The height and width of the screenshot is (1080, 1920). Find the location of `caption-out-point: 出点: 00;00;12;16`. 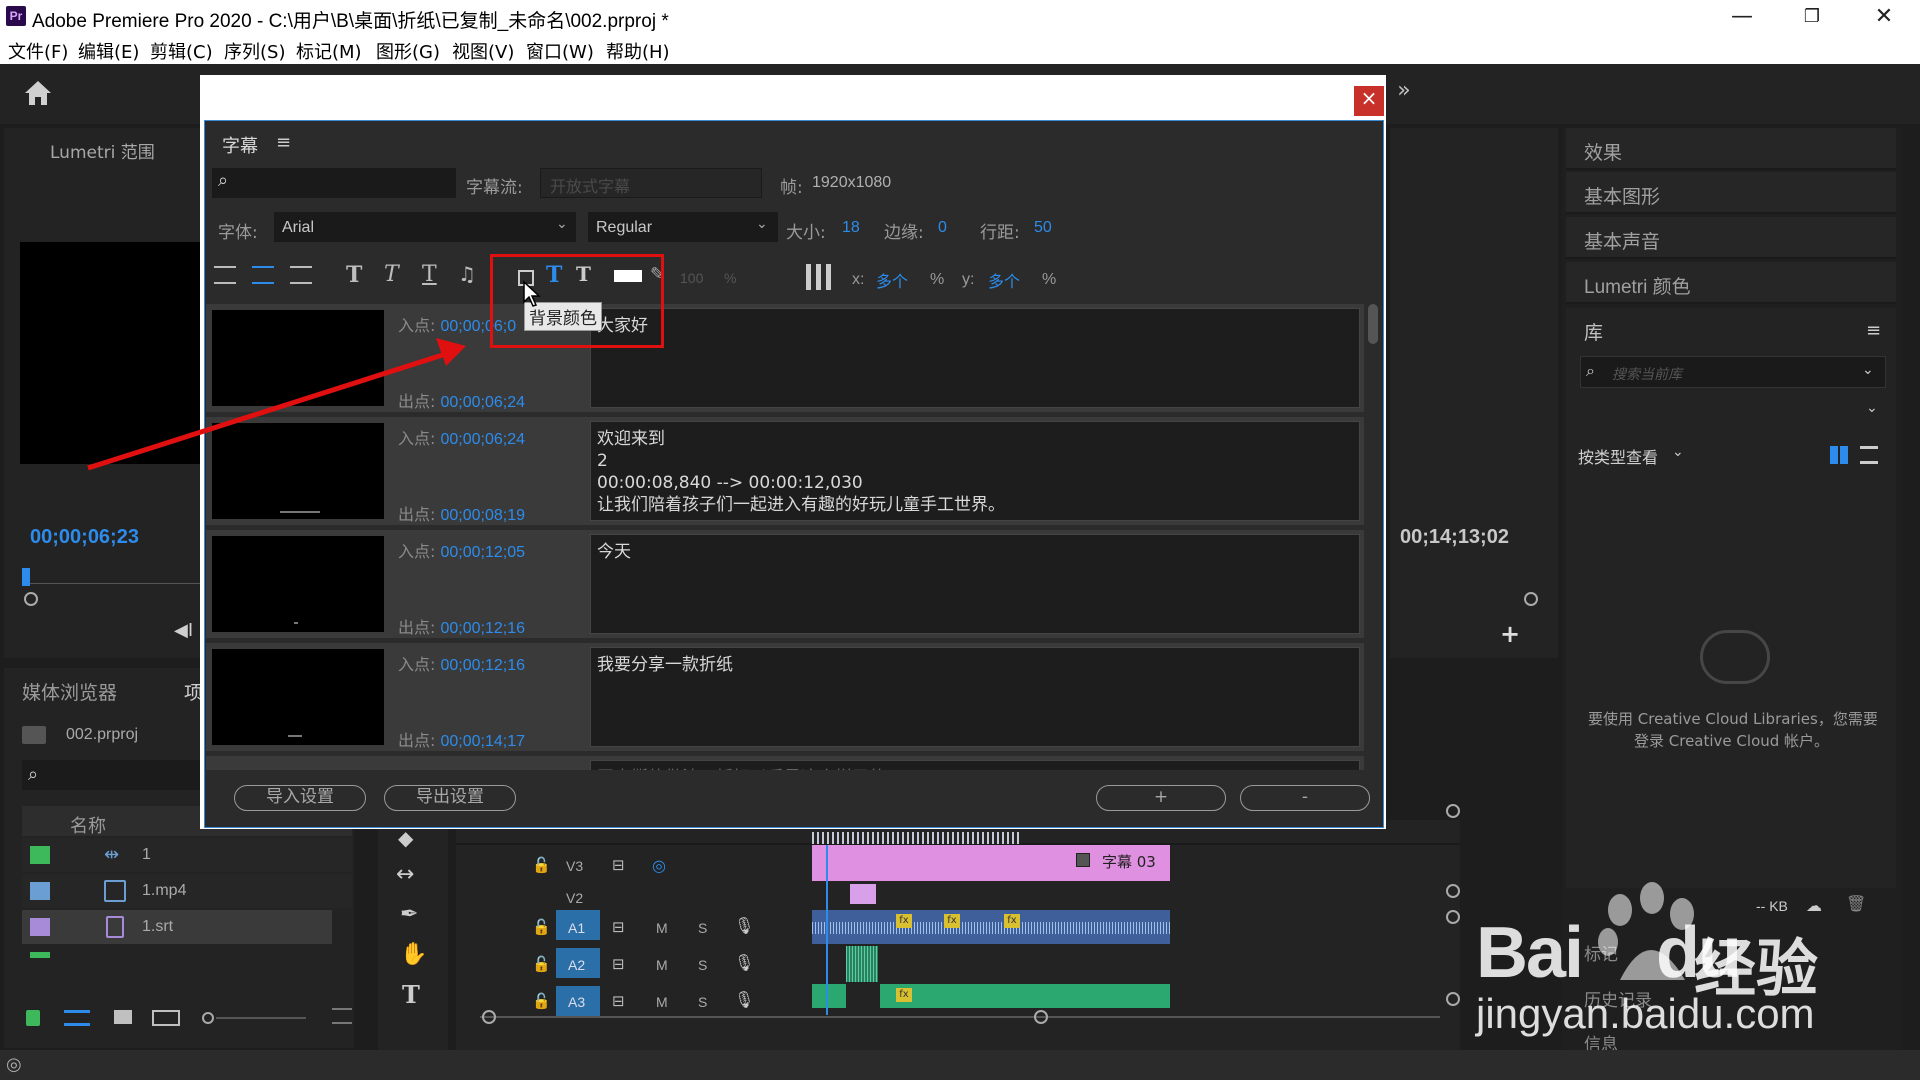

caption-out-point: 出点: 00;00;12;16 is located at coordinates (461, 626).